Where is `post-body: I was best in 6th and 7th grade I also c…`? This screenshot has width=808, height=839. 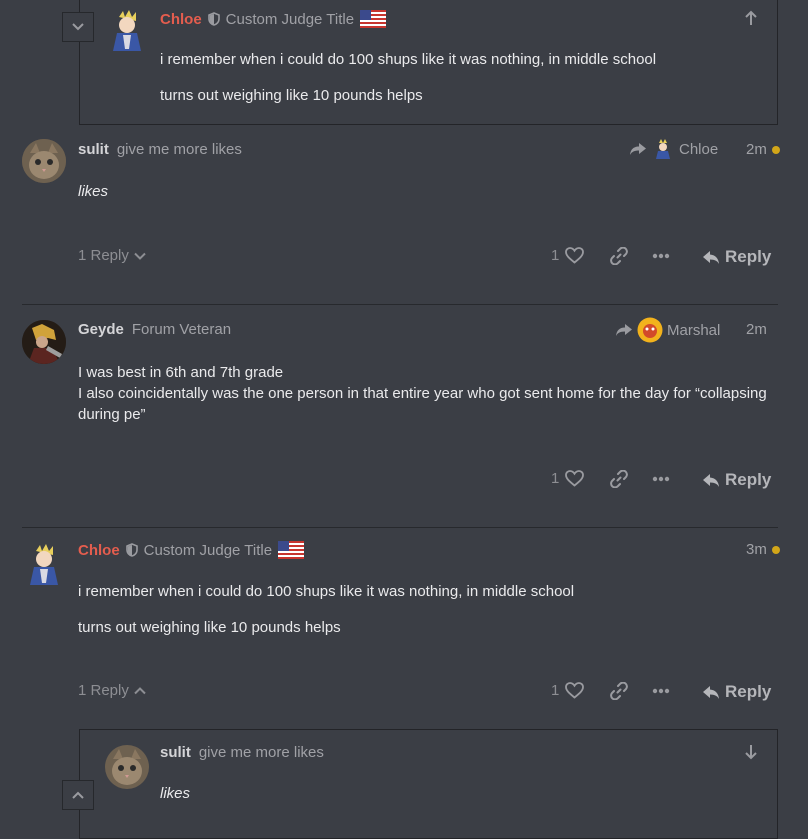 post-body: I was best in 6th and 7th grade I also c… is located at coordinates (428, 393).